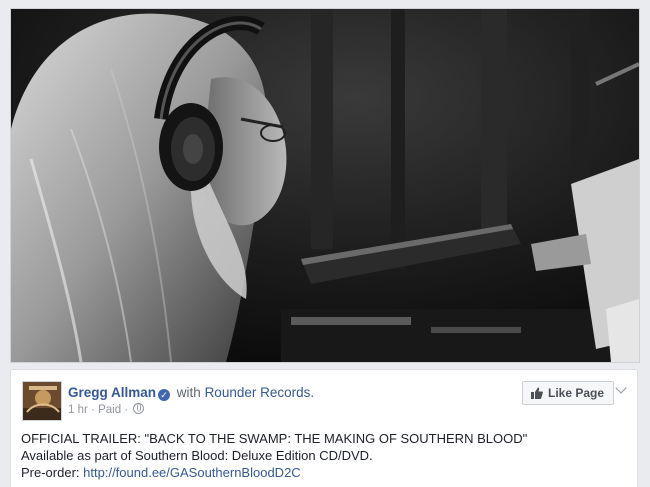 The height and width of the screenshot is (487, 650). I want to click on like-page-label: Like Page, so click(576, 393).